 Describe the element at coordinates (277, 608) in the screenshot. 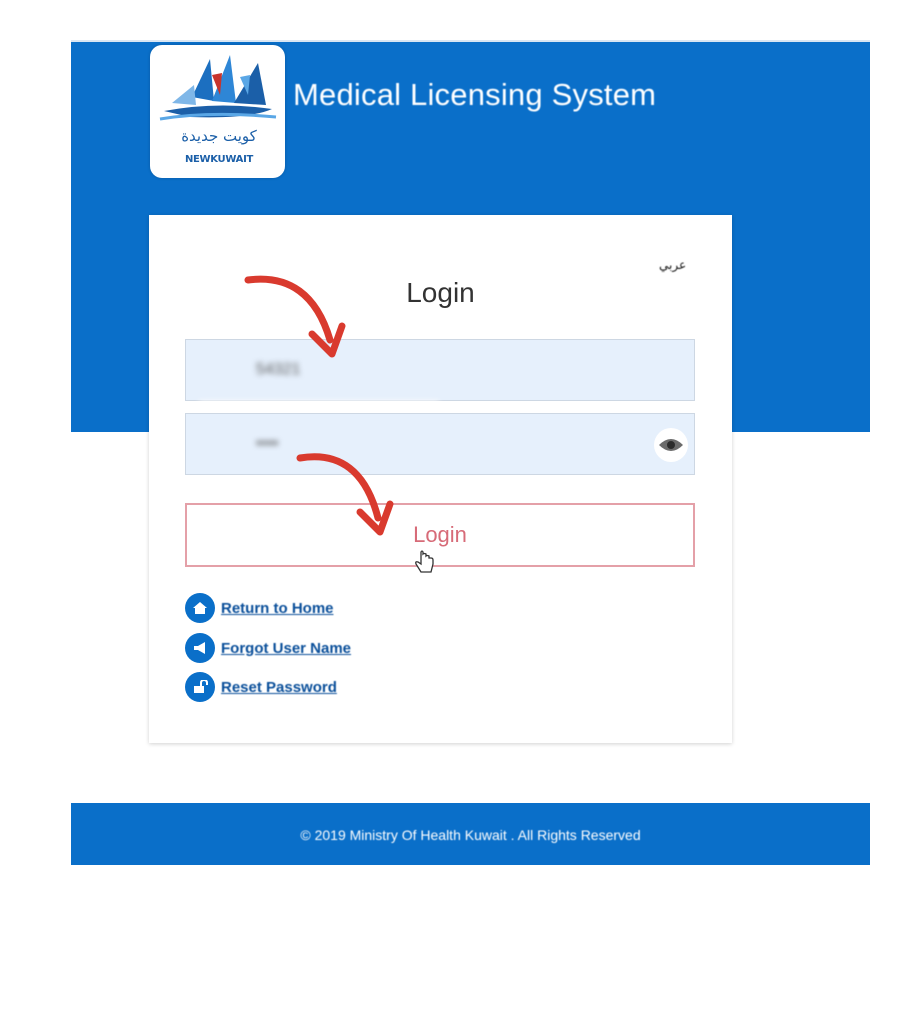

I see `return-to-home-label: Return to Home` at that location.